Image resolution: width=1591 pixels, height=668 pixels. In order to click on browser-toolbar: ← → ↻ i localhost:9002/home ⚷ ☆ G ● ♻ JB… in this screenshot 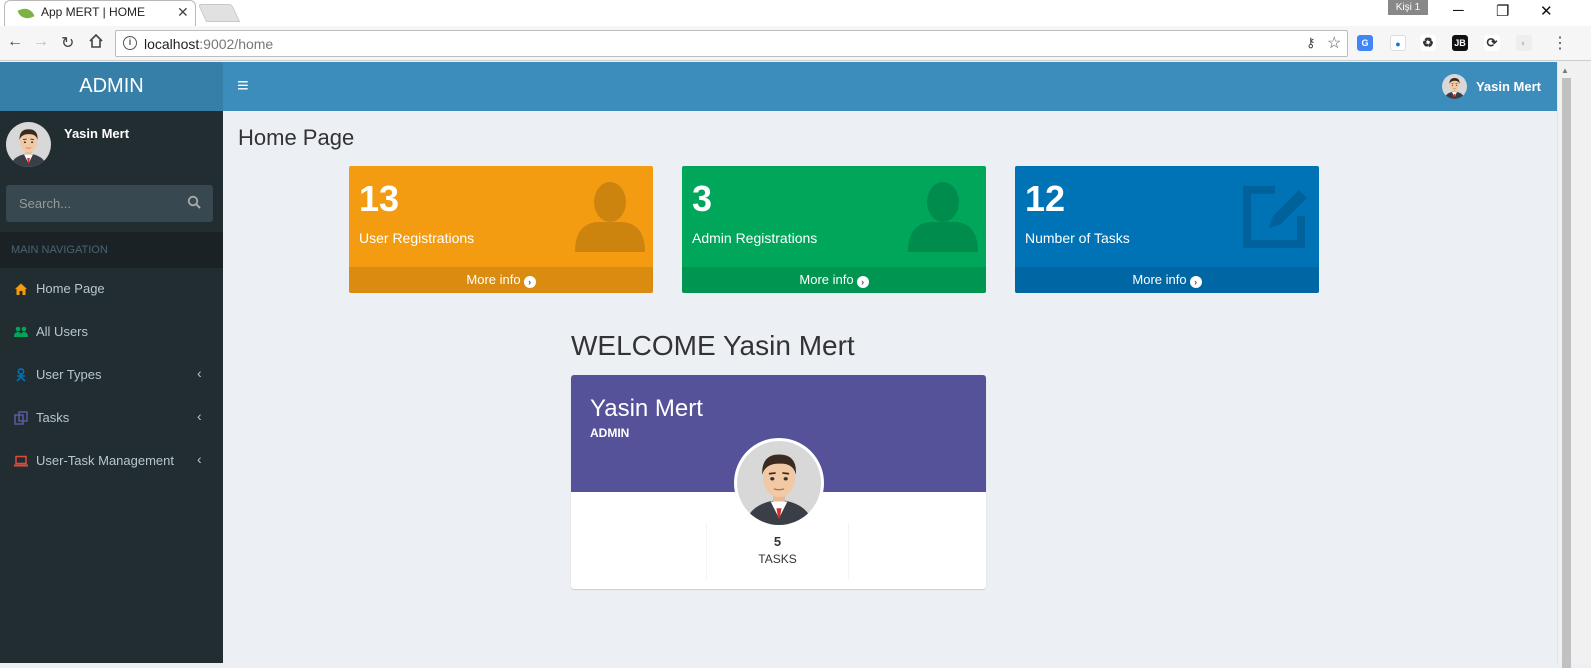, I will do `click(795, 43)`.